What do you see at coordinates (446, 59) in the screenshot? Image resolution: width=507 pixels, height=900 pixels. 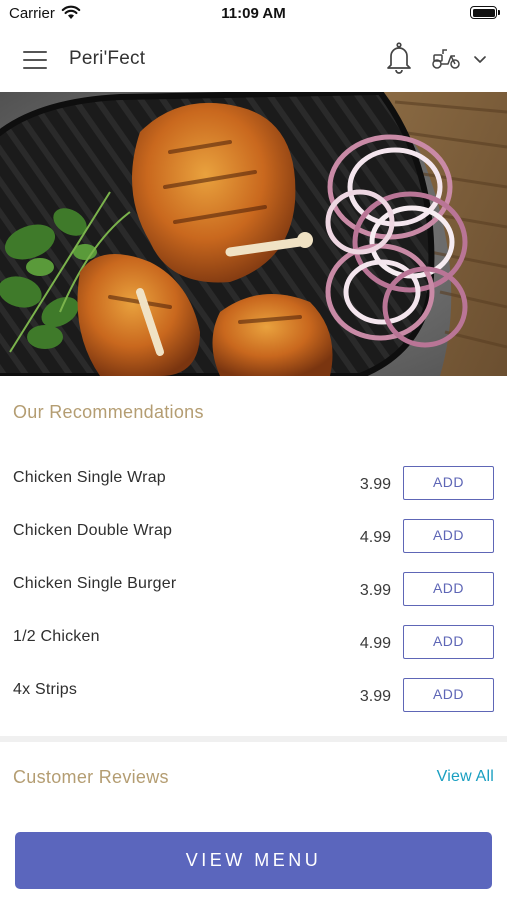 I see `scooter-icon` at bounding box center [446, 59].